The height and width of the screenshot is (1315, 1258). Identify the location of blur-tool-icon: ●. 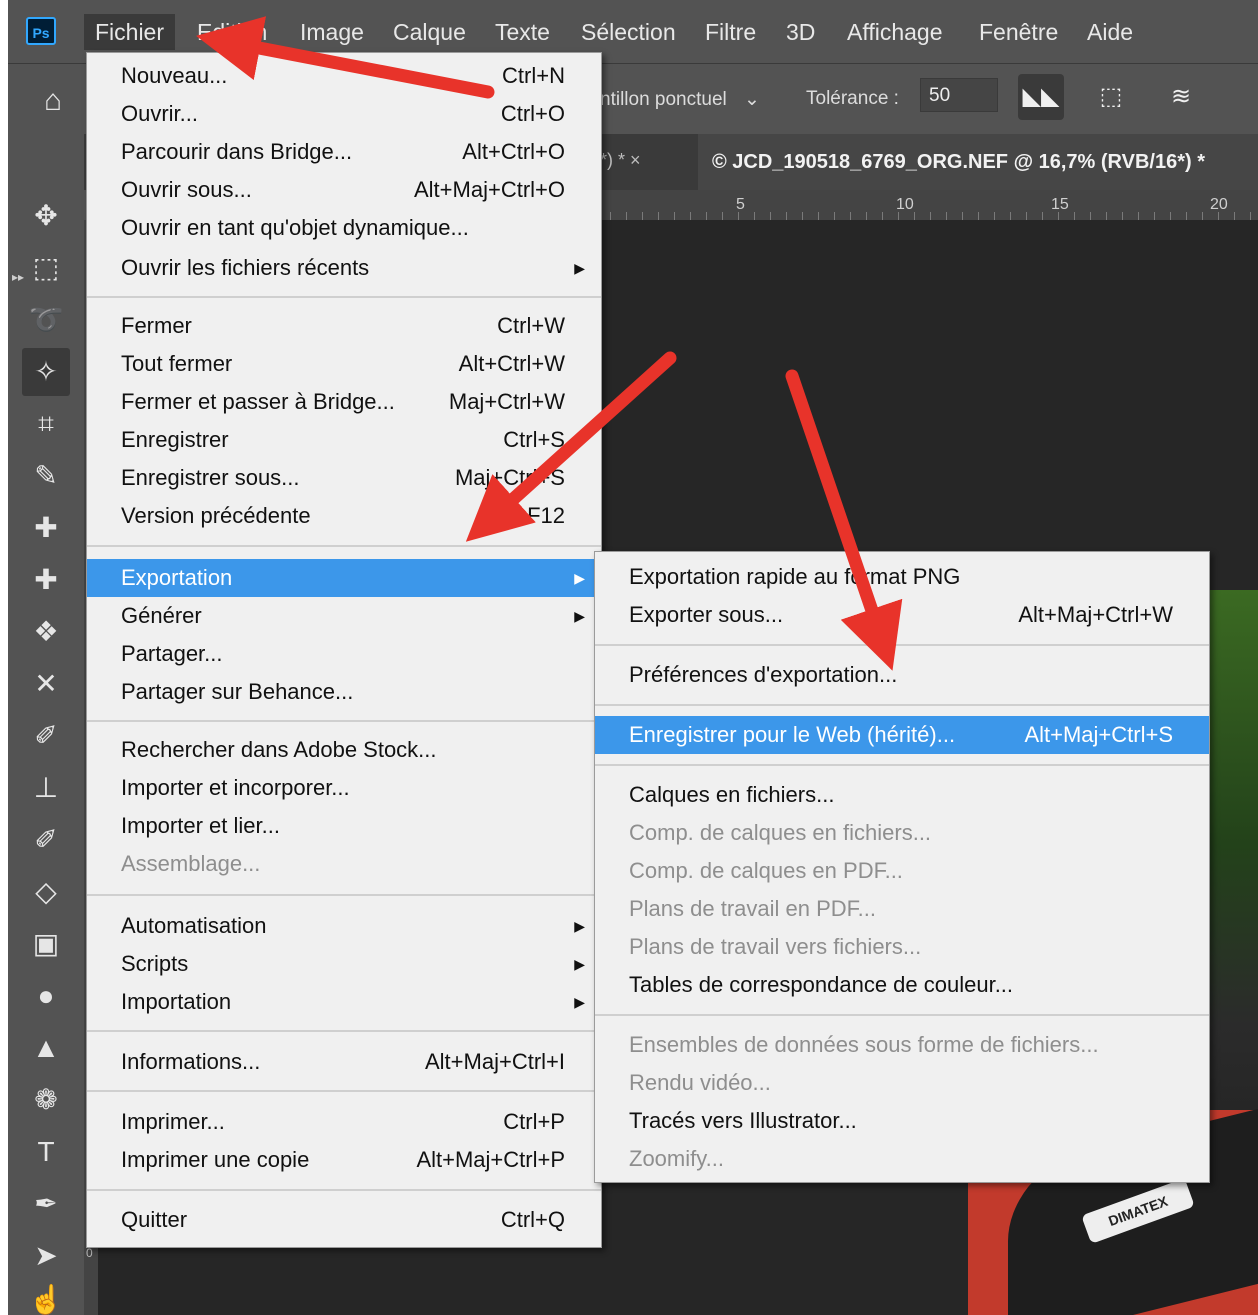
(46, 996).